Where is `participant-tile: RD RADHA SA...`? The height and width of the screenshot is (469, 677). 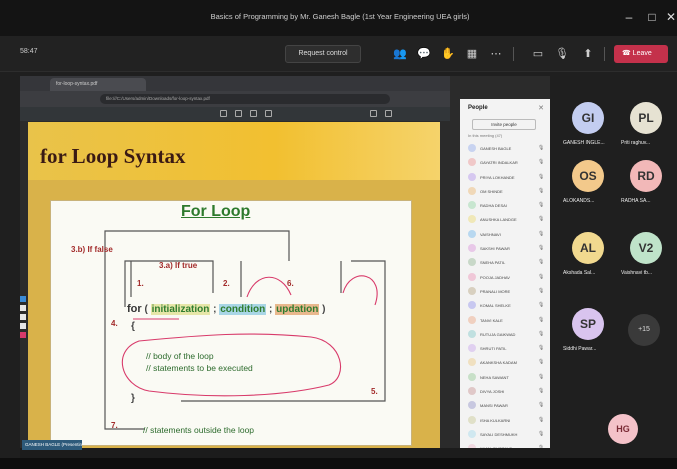 participant-tile: RD RADHA SA... is located at coordinates (646, 185).